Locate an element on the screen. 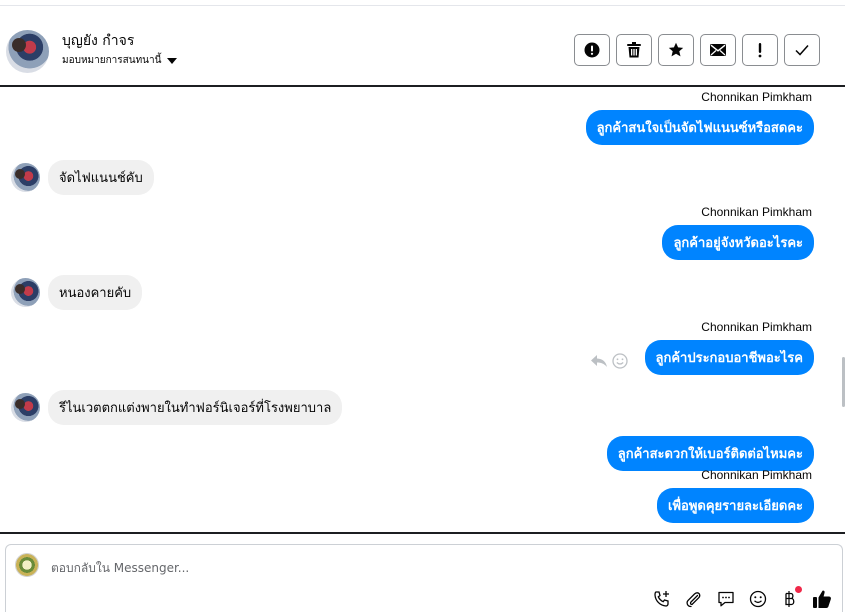 The image size is (845, 612). contact-name: บุญยัง กำจร is located at coordinates (98, 41).